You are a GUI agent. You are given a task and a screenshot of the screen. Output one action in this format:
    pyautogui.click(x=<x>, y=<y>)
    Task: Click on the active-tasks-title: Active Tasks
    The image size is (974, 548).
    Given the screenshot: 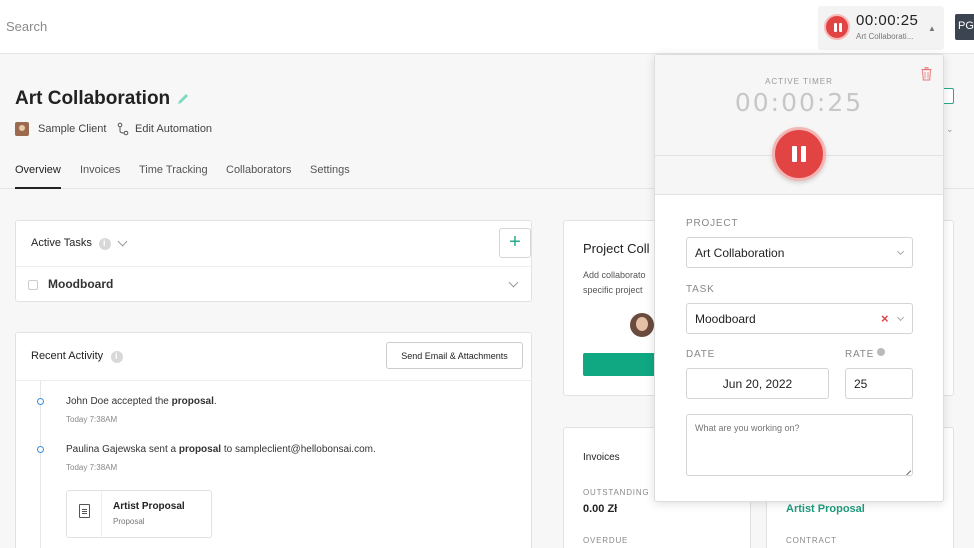 What is the action you would take?
    pyautogui.click(x=61, y=243)
    